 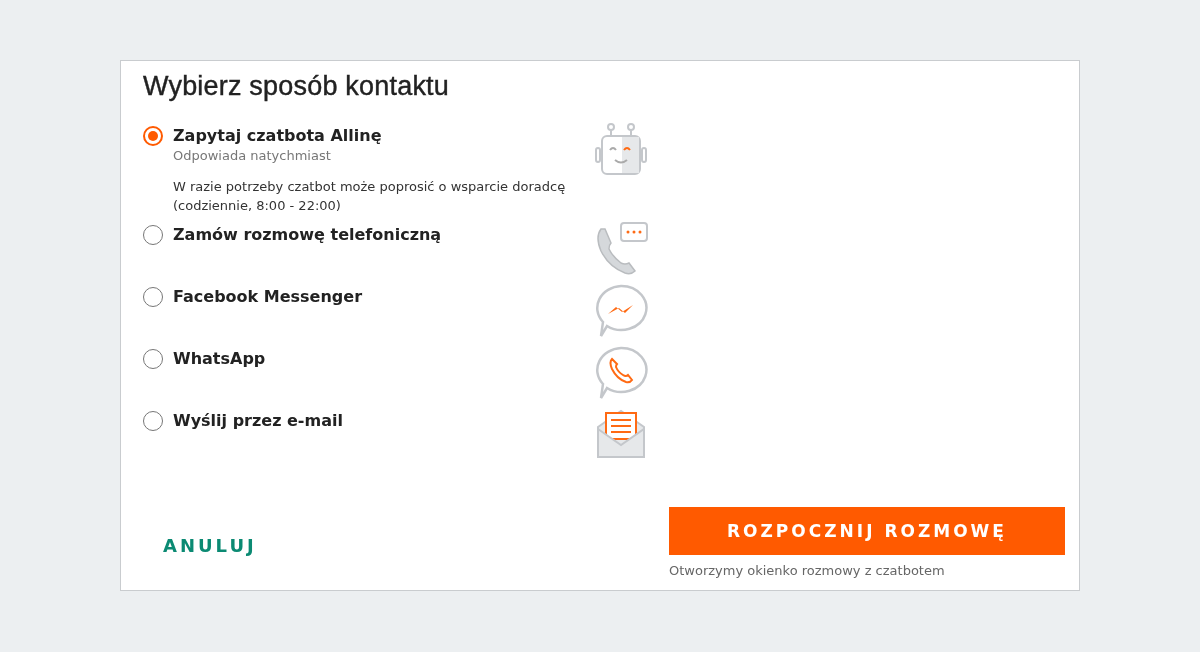 What do you see at coordinates (621, 311) in the screenshot?
I see `lightning-bubble-icon` at bounding box center [621, 311].